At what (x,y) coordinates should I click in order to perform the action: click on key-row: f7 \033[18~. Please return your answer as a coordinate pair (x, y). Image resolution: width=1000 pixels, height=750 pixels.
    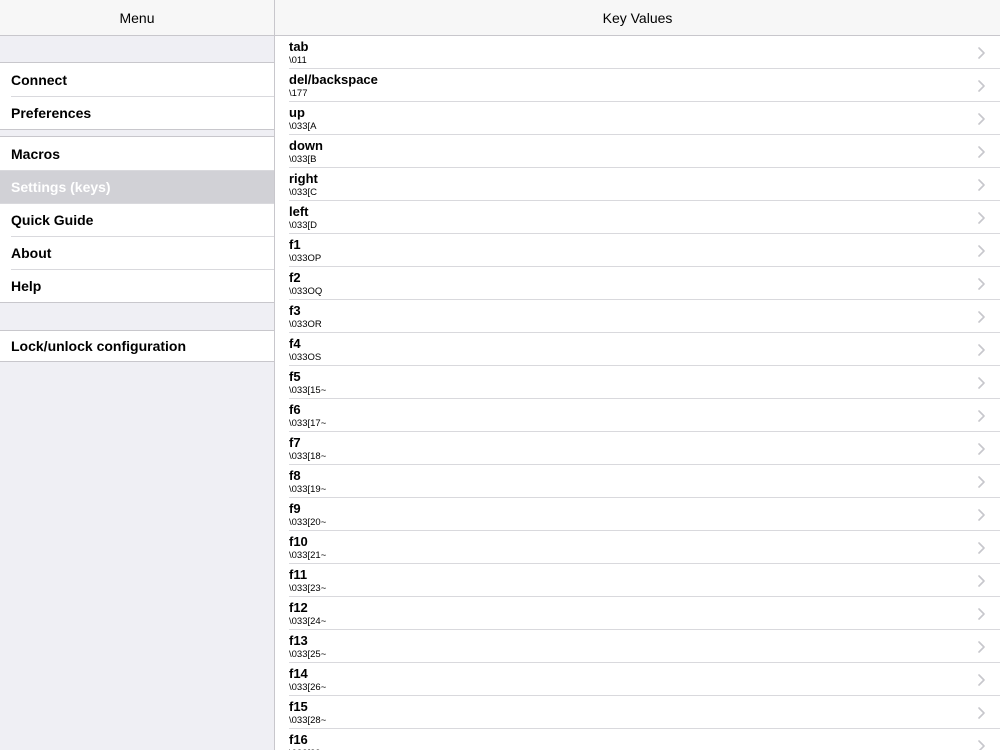
    Looking at the image, I should click on (637, 448).